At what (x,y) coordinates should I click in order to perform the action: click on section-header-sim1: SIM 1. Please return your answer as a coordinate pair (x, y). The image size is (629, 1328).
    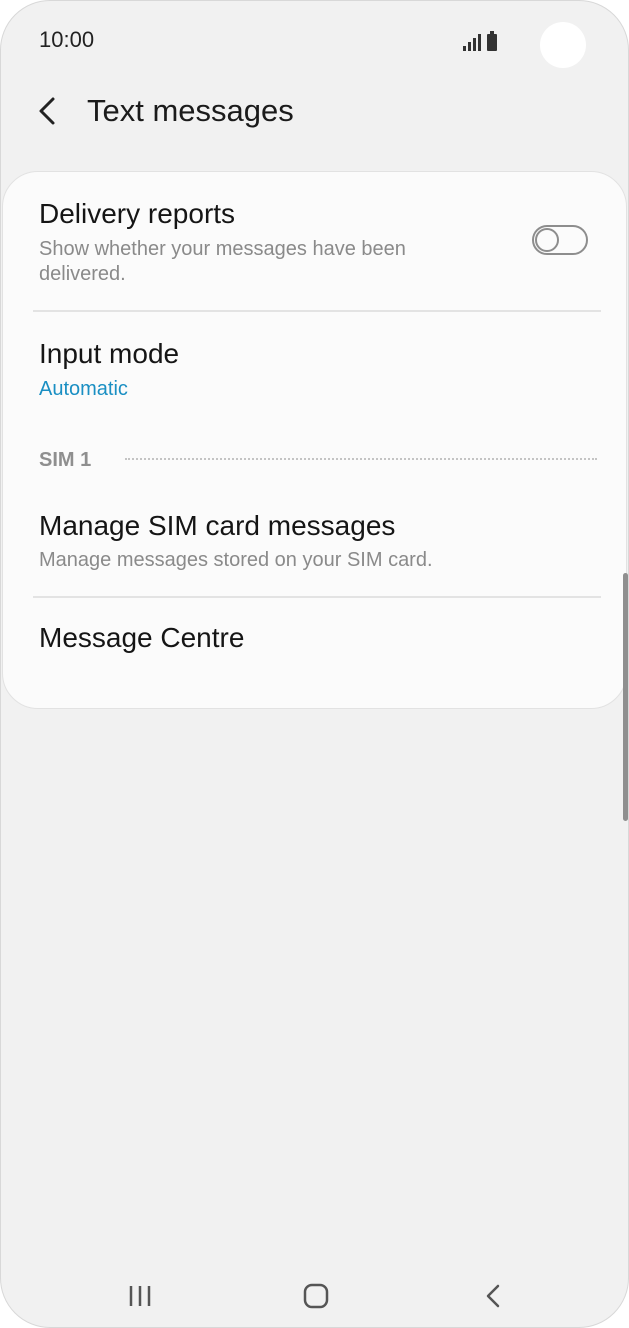
    Looking at the image, I should click on (65, 460).